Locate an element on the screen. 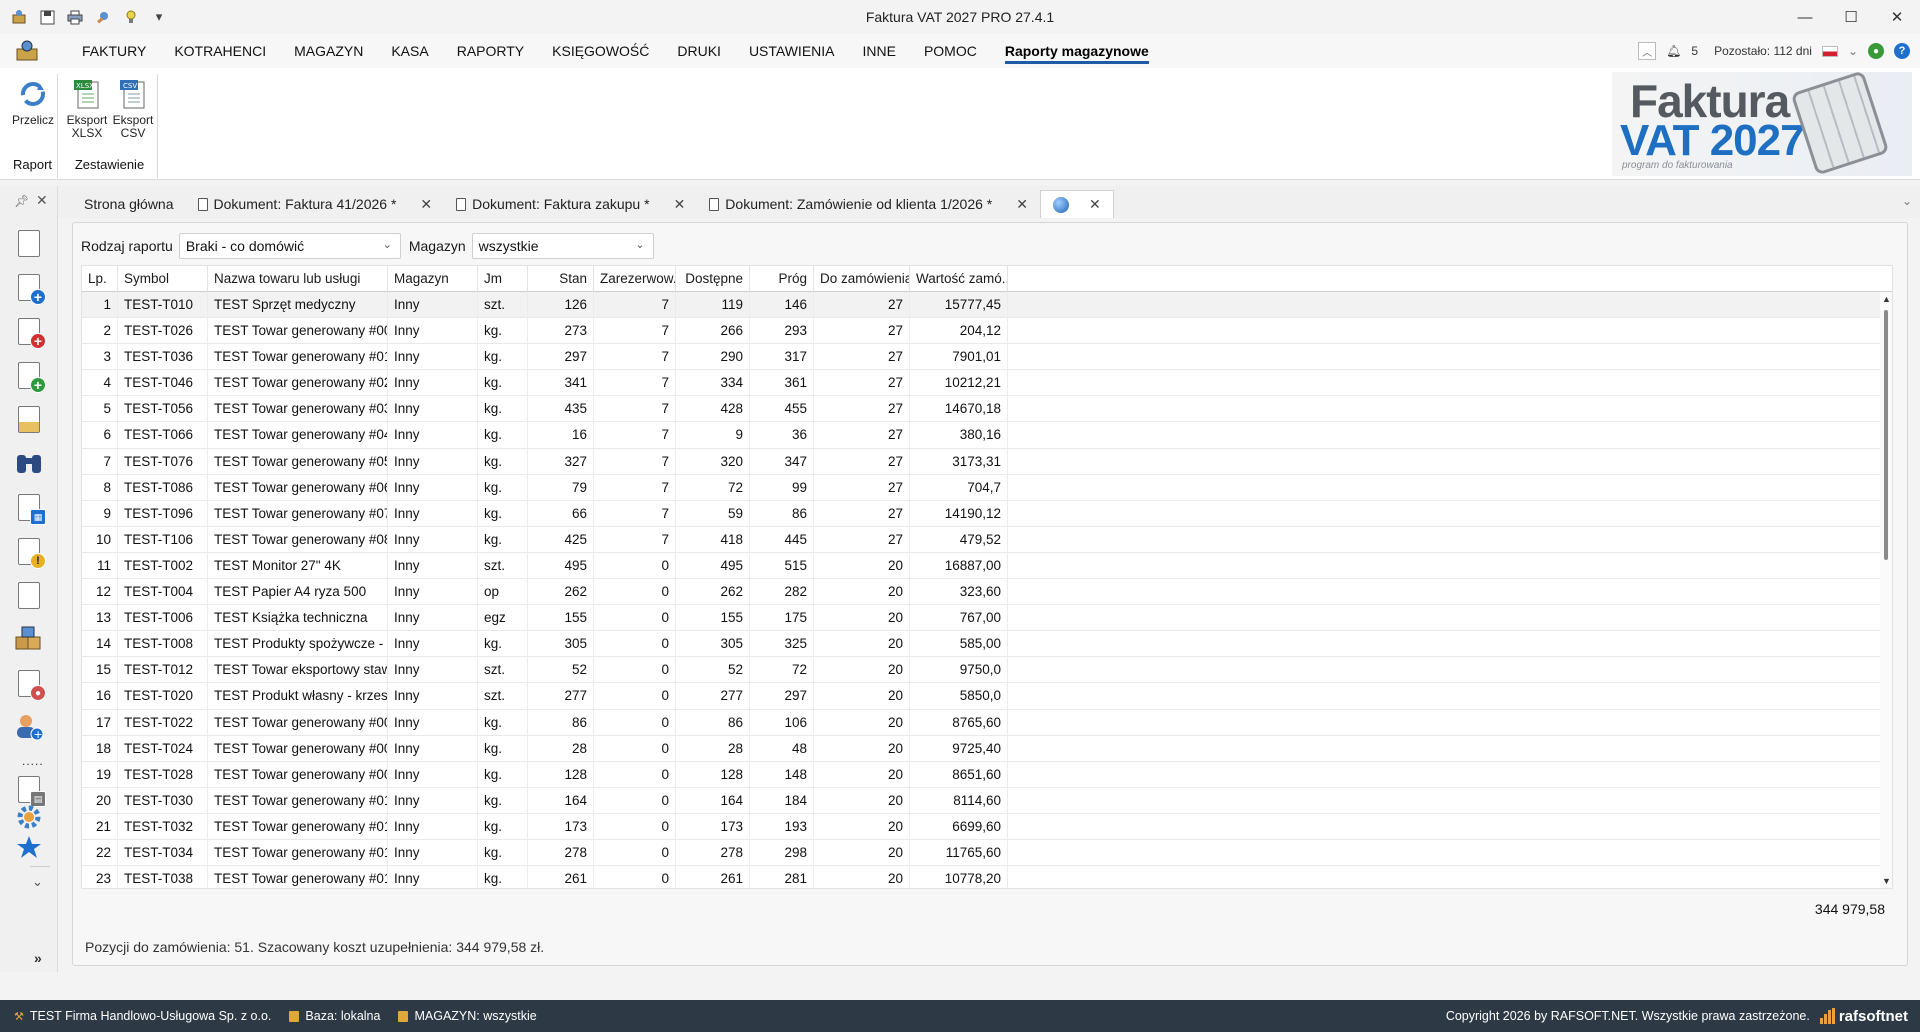 This screenshot has width=1920, height=1032. menu-faktury: FAKTURY is located at coordinates (114, 51).